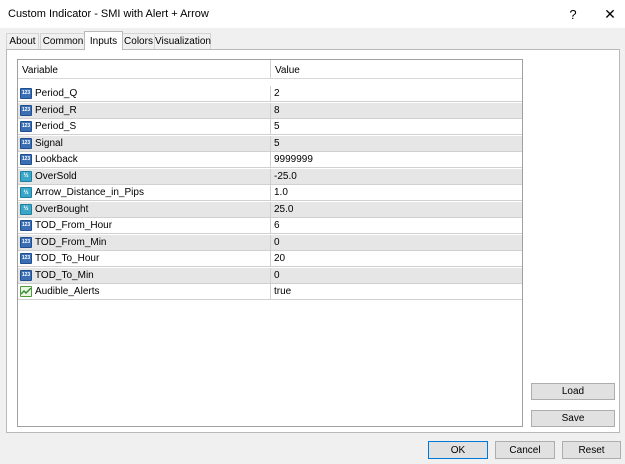 The height and width of the screenshot is (464, 625). Describe the element at coordinates (63, 41) in the screenshot. I see `tab-common: Common` at that location.